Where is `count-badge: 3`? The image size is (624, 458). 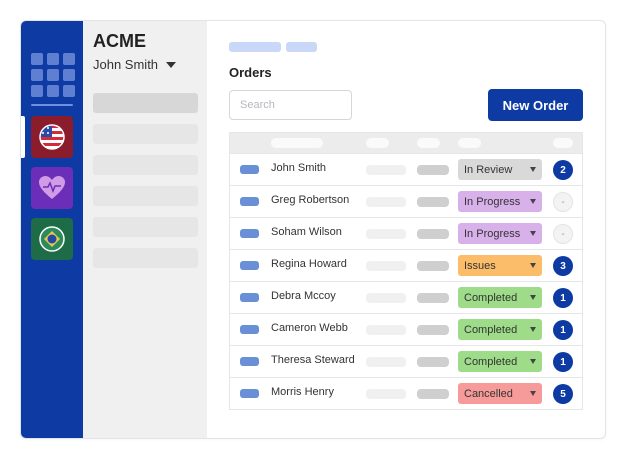 count-badge: 3 is located at coordinates (563, 266).